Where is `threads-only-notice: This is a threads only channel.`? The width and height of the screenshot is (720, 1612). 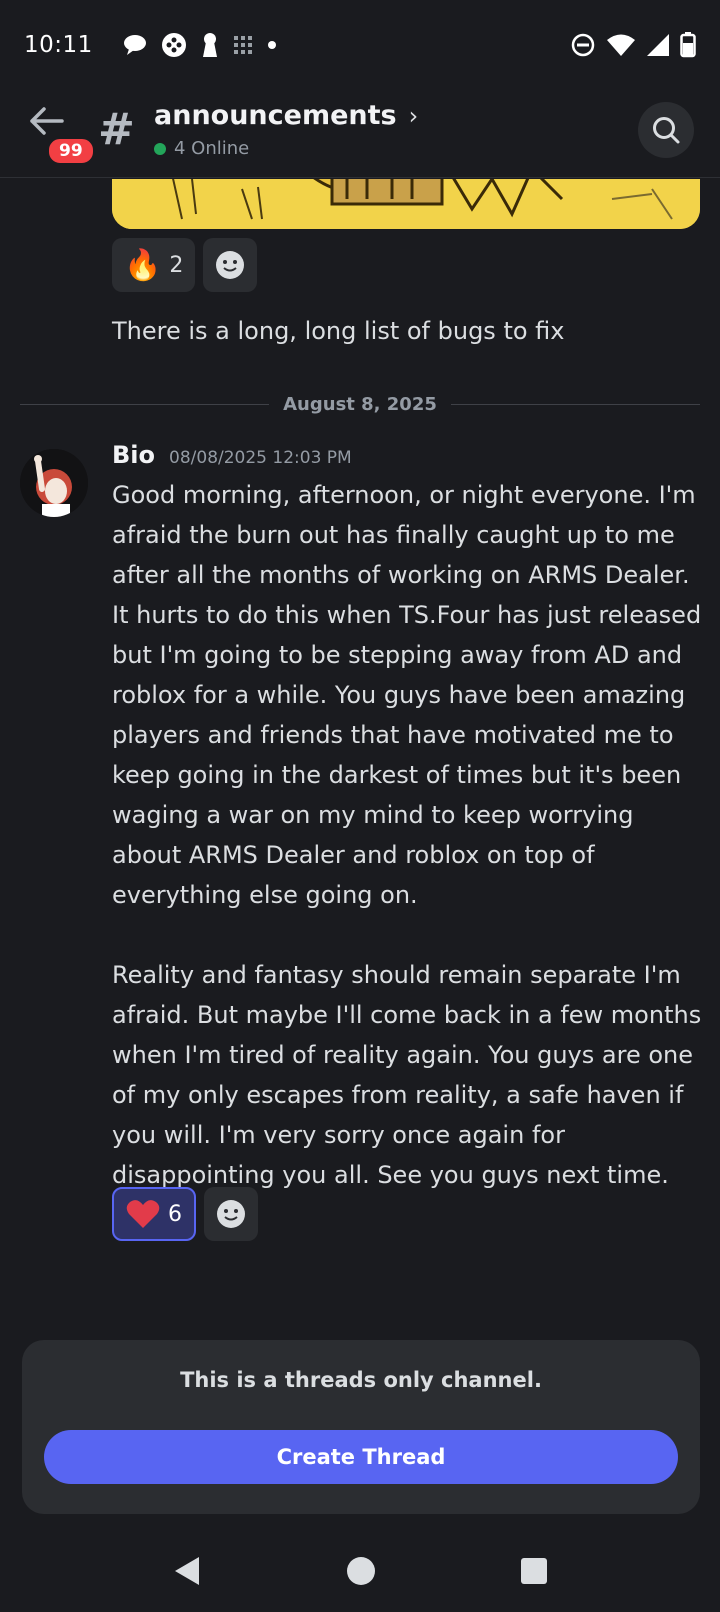 threads-only-notice: This is a threads only channel. is located at coordinates (361, 1380).